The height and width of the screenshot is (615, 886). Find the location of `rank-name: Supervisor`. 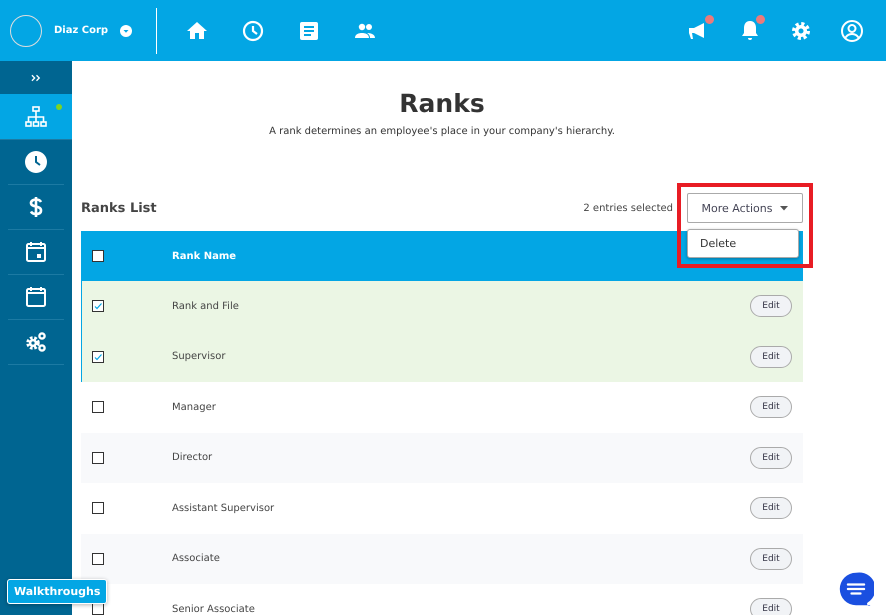

rank-name: Supervisor is located at coordinates (199, 356).